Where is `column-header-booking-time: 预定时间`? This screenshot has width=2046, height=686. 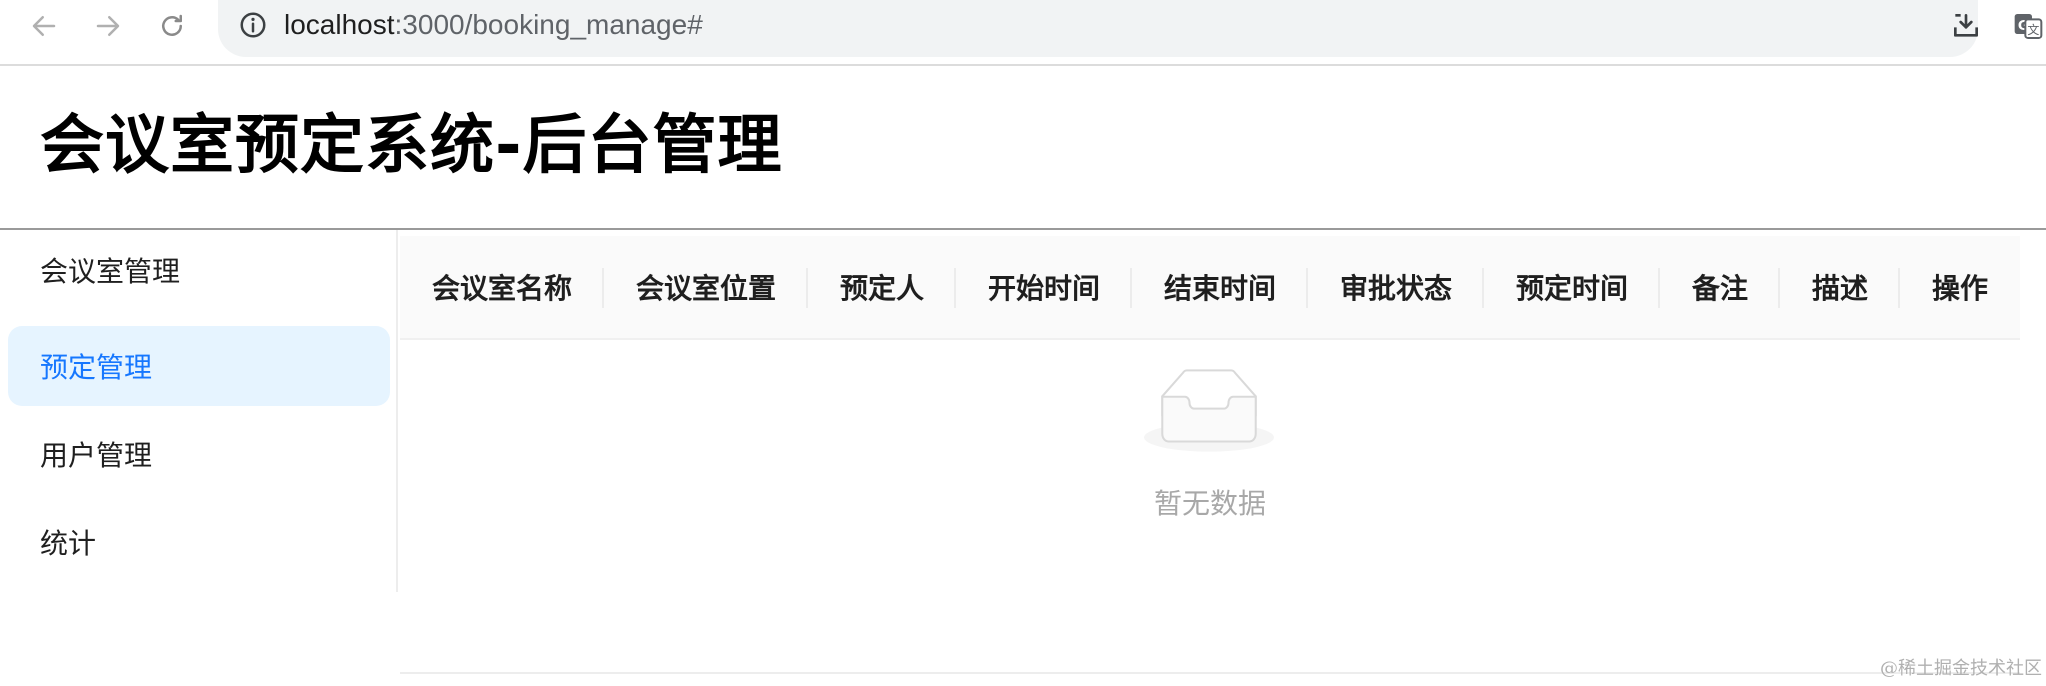
column-header-booking-time: 预定时间 is located at coordinates (1572, 288).